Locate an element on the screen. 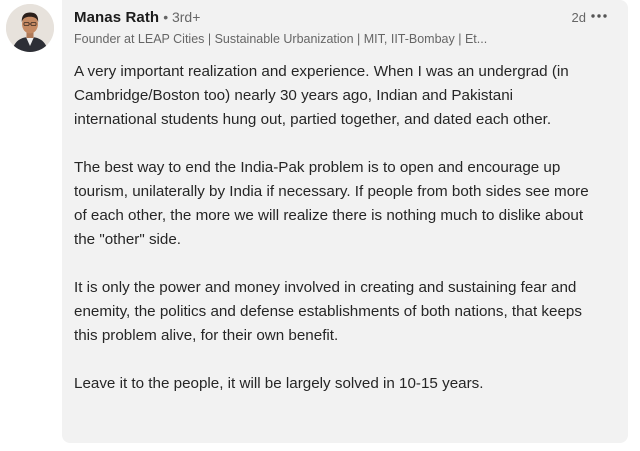  connection-degree: • 3rd+ is located at coordinates (182, 17).